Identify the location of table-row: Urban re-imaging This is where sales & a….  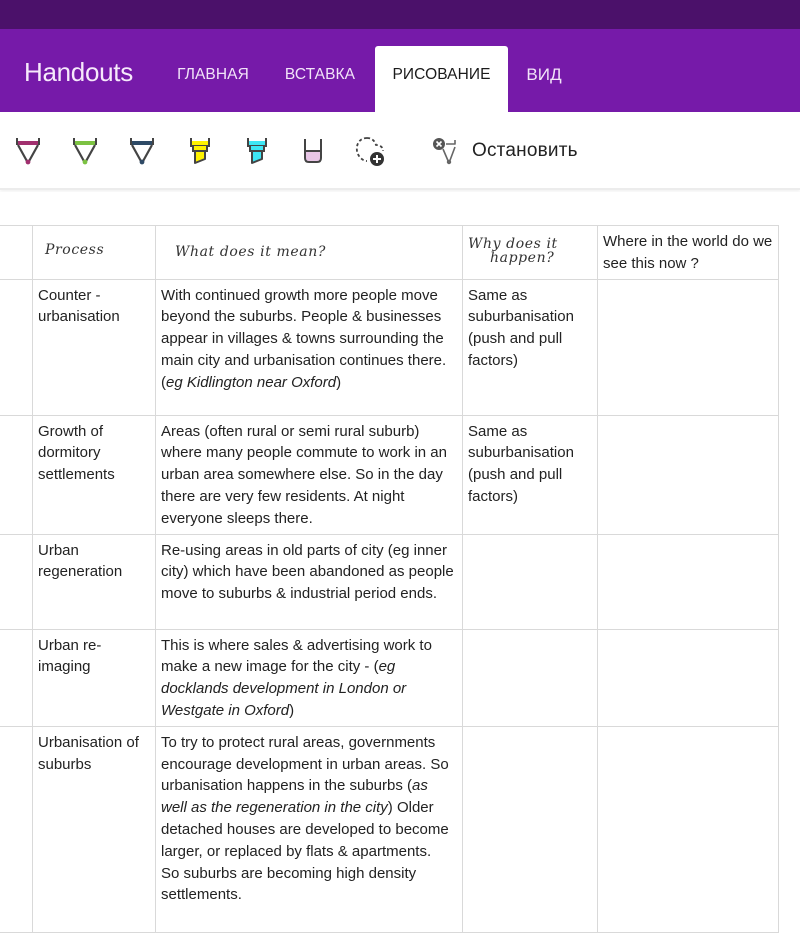
(389, 677).